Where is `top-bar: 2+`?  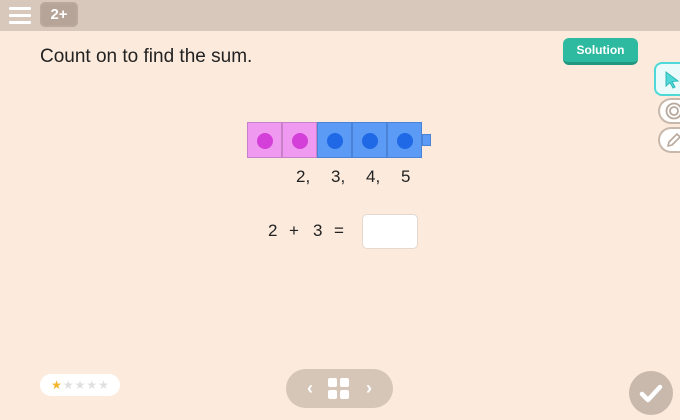
top-bar: 2+ is located at coordinates (340, 15).